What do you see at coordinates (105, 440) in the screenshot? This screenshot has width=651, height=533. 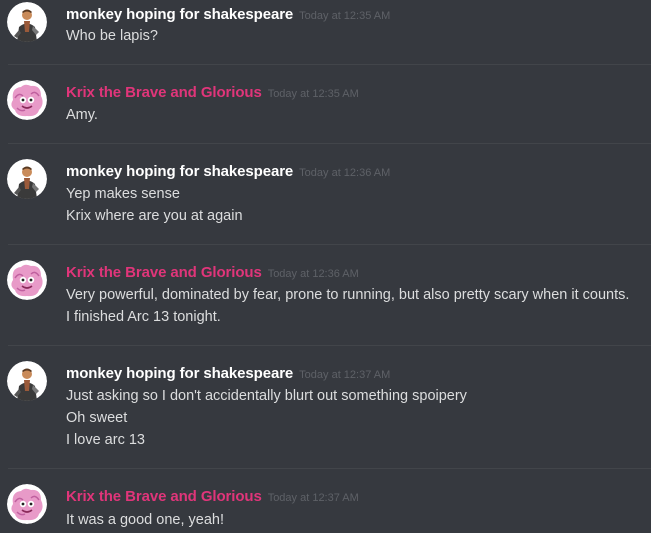 I see `message-text: I love arc 13` at bounding box center [105, 440].